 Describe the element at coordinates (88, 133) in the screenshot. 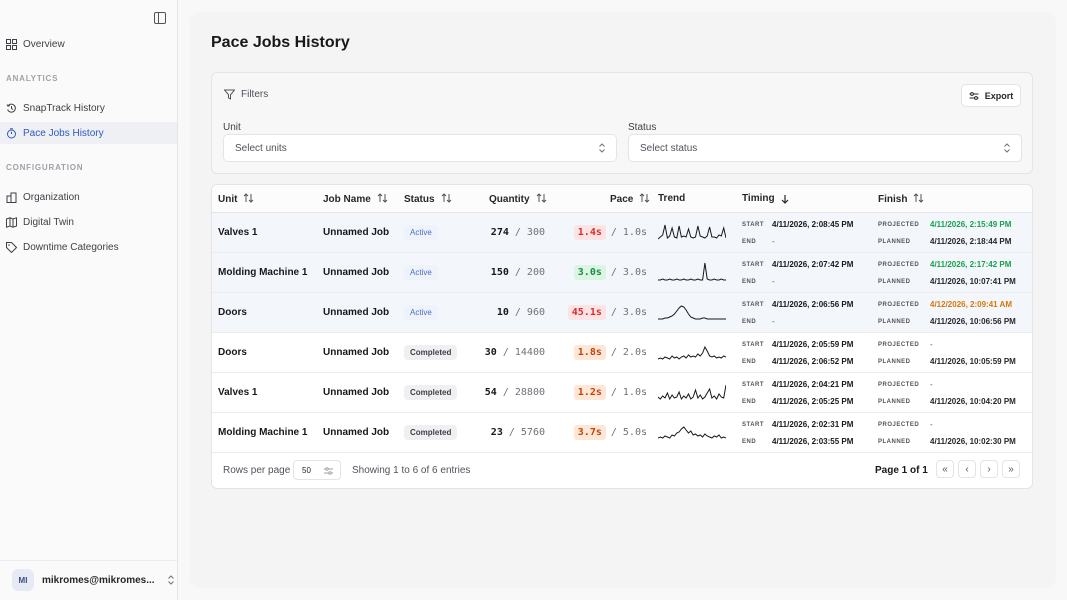

I see `nav-pace-jobs-history: Pace Jobs History` at that location.